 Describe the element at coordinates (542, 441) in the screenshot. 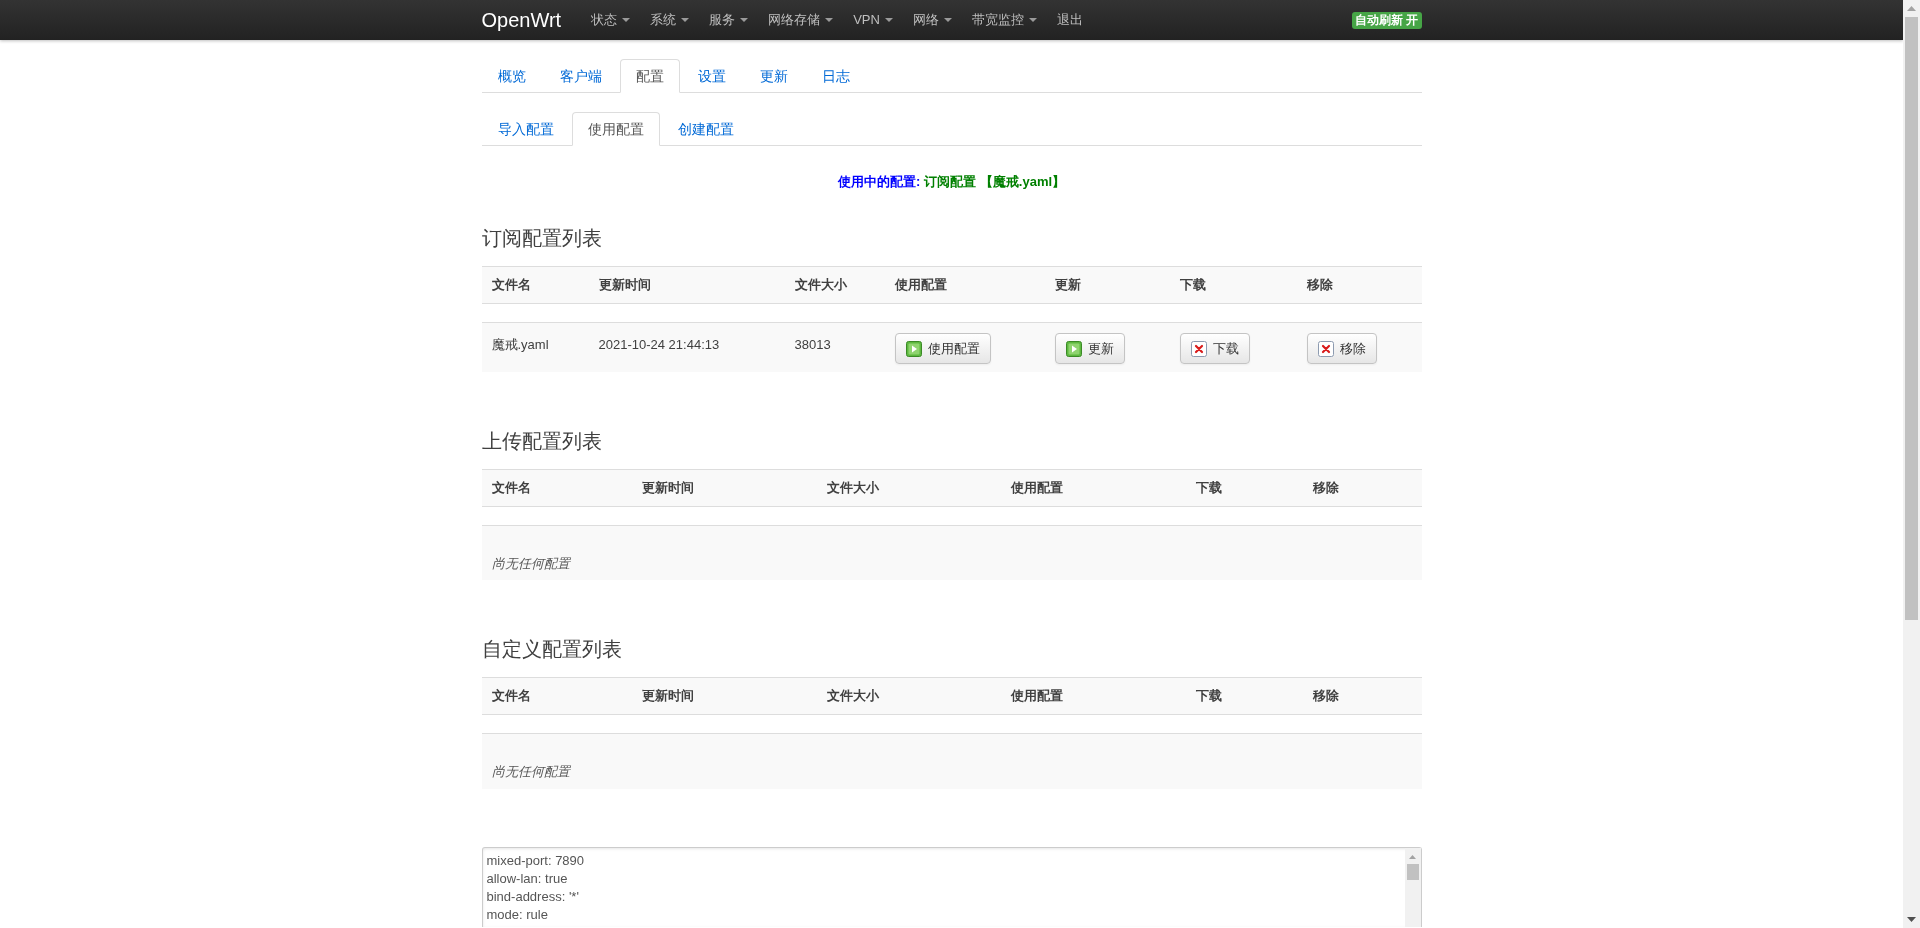

I see `section-title: 上传配置列表` at that location.